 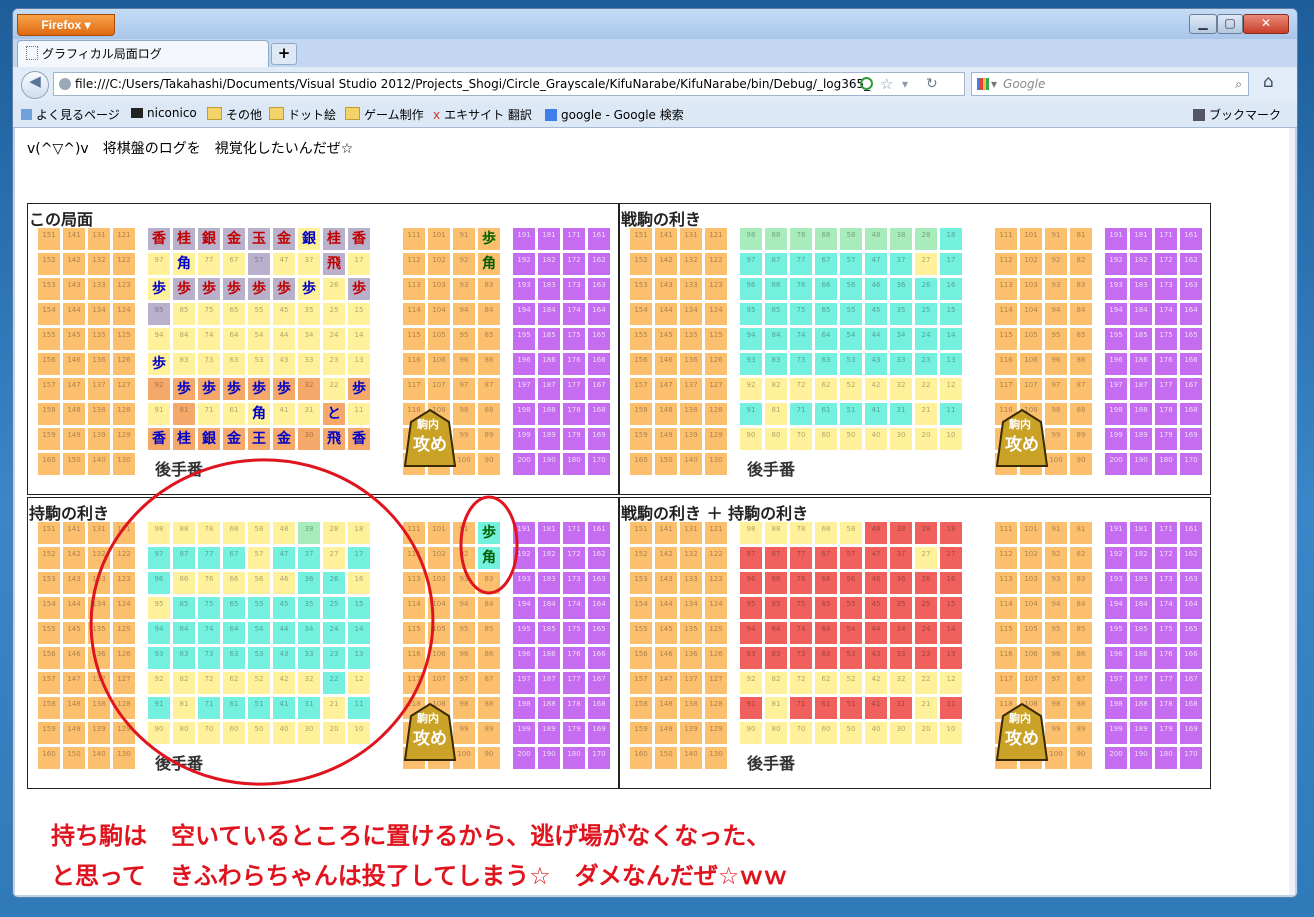 I want to click on search-box: ▾ Google ⌕, so click(x=1110, y=84).